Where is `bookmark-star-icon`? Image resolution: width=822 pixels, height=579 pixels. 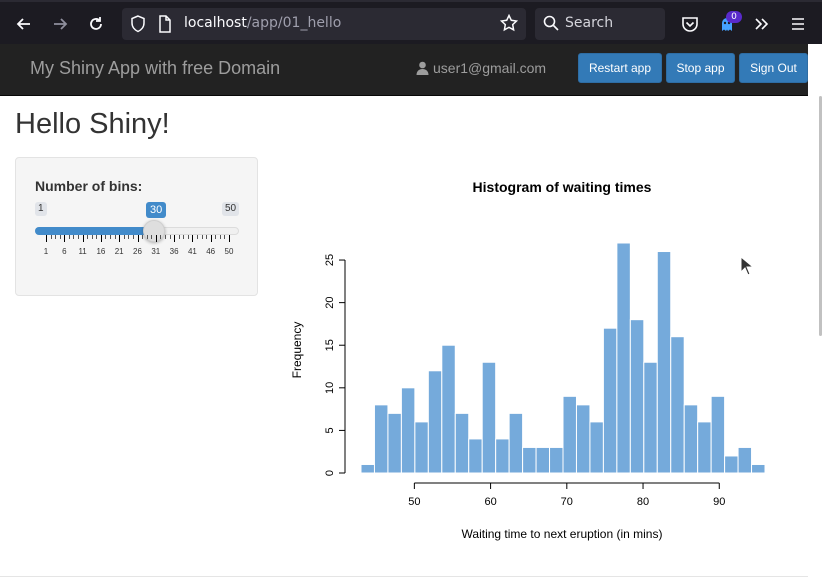
bookmark-star-icon is located at coordinates (509, 24).